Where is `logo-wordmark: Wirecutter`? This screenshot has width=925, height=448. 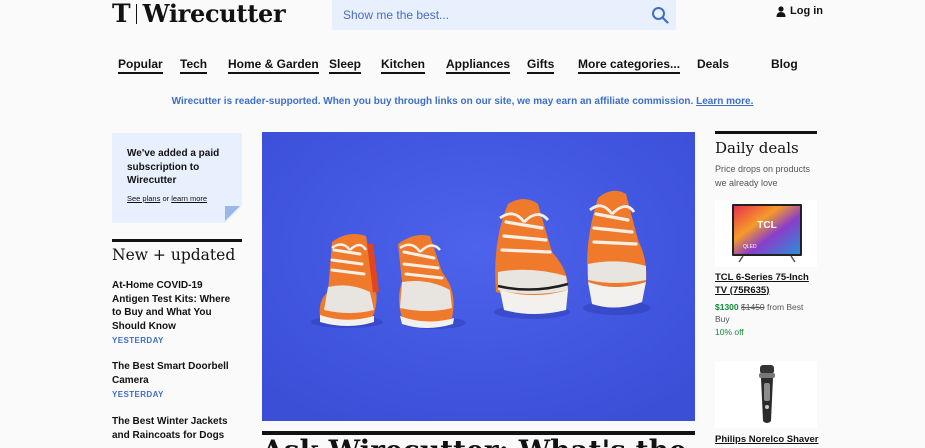 logo-wordmark: Wirecutter is located at coordinates (214, 14).